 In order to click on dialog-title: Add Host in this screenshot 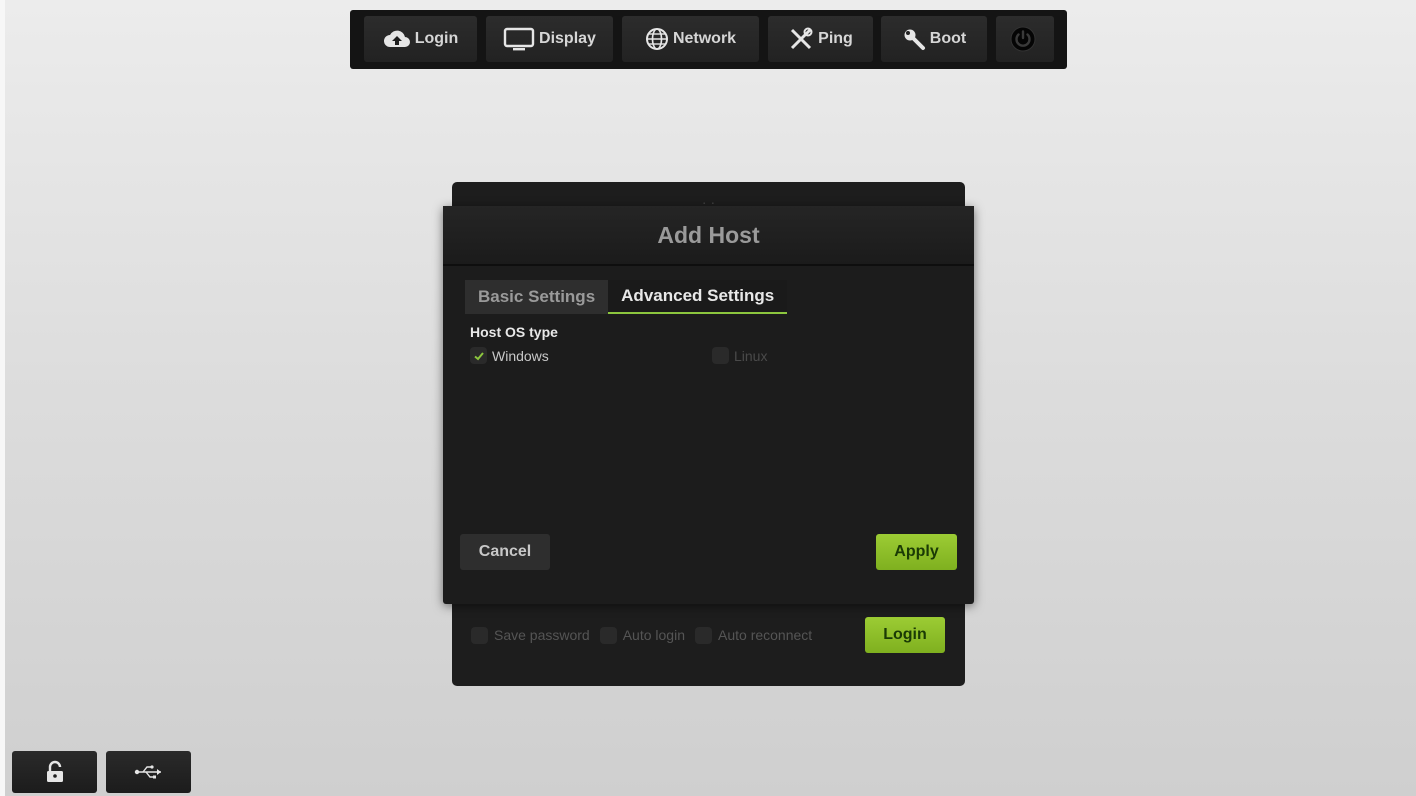, I will do `click(708, 236)`.